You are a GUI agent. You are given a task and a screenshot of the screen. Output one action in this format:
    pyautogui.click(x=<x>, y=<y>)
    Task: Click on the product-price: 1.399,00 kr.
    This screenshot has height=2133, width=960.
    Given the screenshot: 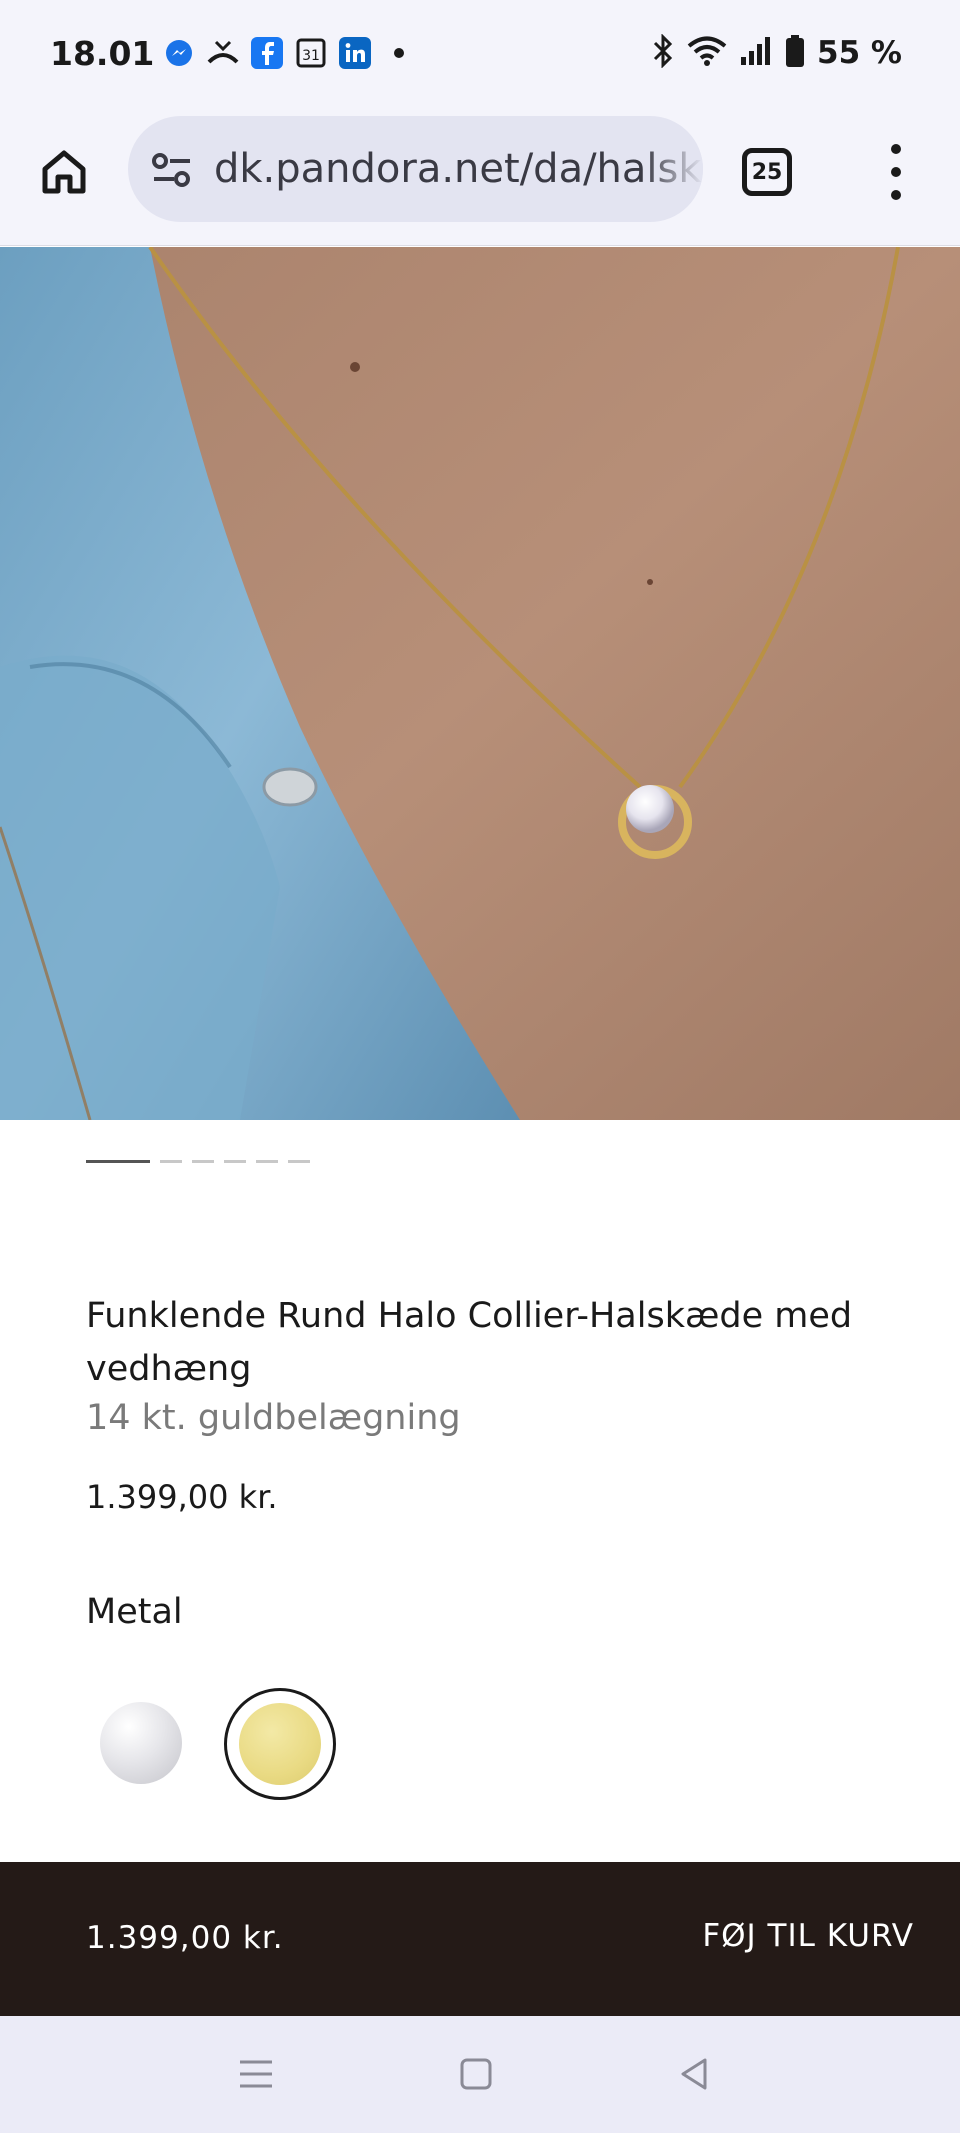 What is the action you would take?
    pyautogui.click(x=182, y=1497)
    